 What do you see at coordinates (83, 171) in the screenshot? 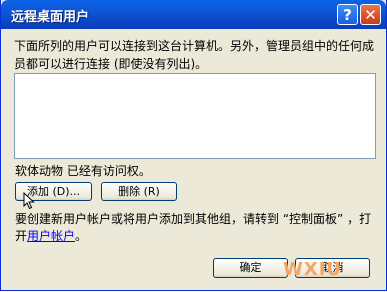
I see `access-status-text: 软体动物 已经有访问权。` at bounding box center [83, 171].